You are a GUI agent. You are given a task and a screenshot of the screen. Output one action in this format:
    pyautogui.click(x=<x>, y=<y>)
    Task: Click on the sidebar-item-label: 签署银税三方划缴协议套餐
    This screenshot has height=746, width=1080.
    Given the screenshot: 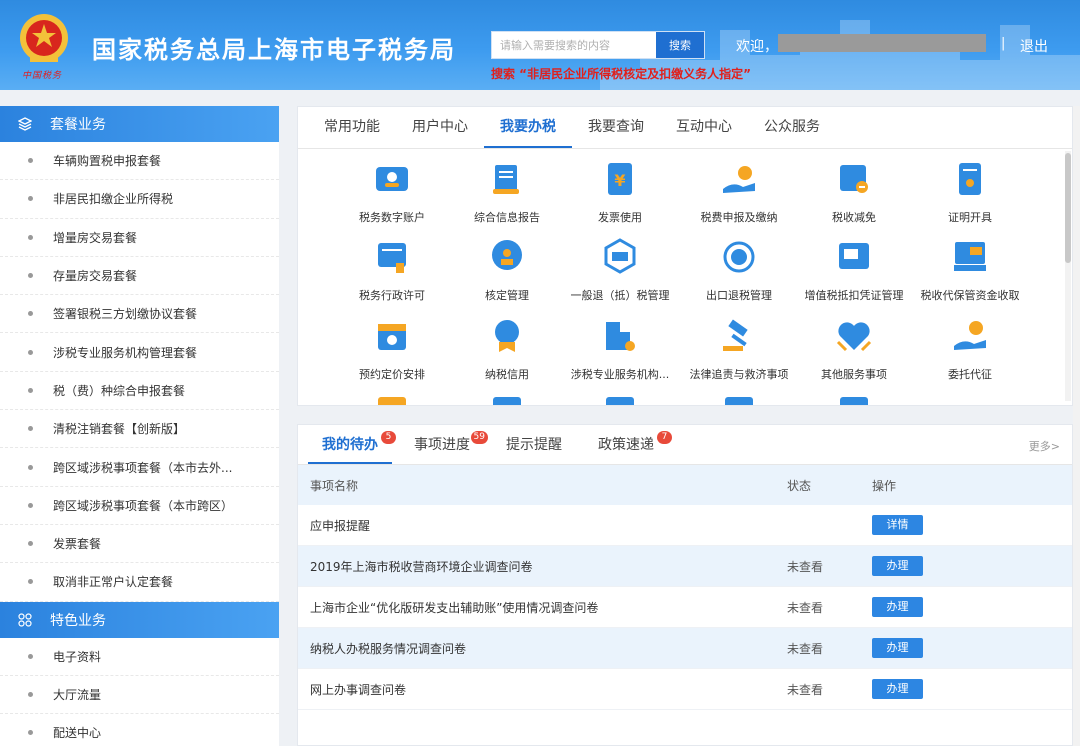 What is the action you would take?
    pyautogui.click(x=125, y=314)
    